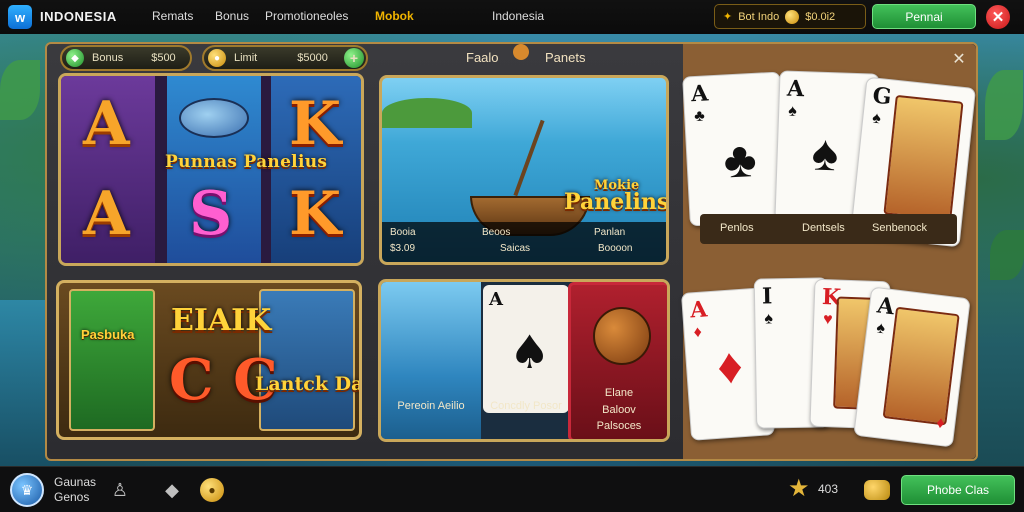 Image resolution: width=1024 pixels, height=512 pixels. I want to click on nav-item-1: Remats, so click(172, 16).